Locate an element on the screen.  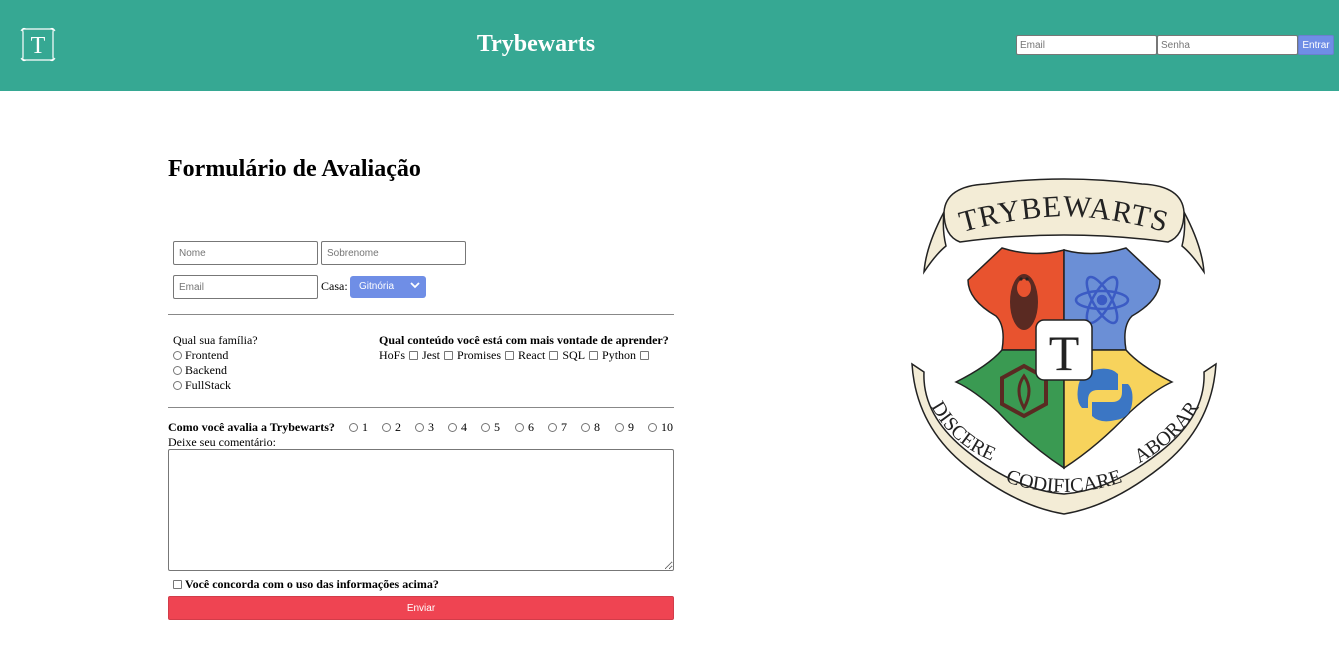
comment-textarea is located at coordinates (421, 510).